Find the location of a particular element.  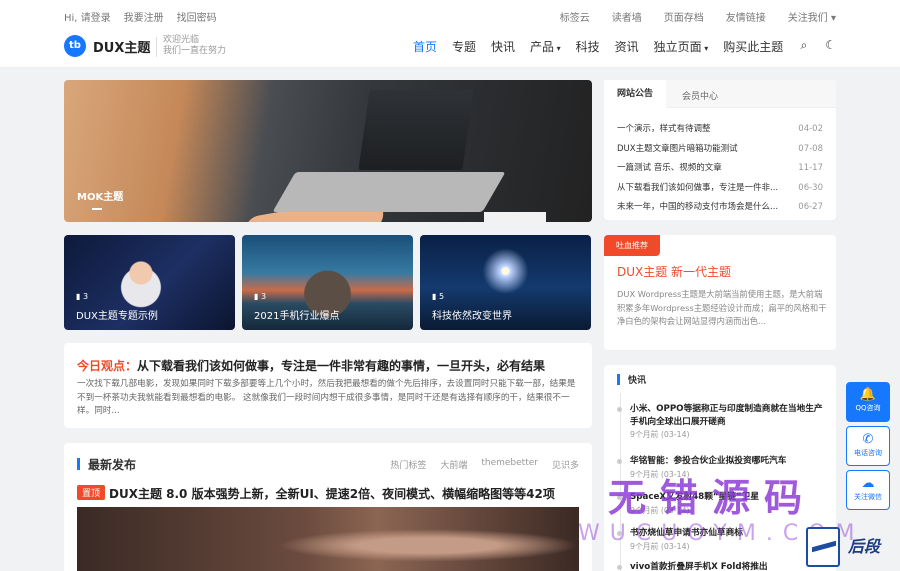

list-item: vivo首款折叠屏手机X Fold将推出 is located at coordinates (723, 566).